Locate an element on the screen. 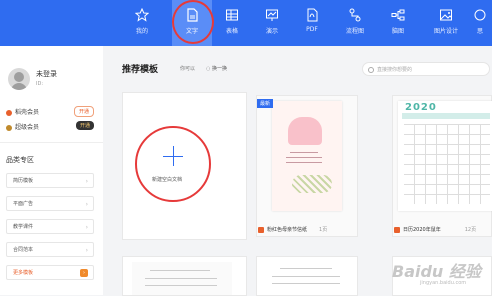  category-item: 简历模板 › is located at coordinates (50, 180).